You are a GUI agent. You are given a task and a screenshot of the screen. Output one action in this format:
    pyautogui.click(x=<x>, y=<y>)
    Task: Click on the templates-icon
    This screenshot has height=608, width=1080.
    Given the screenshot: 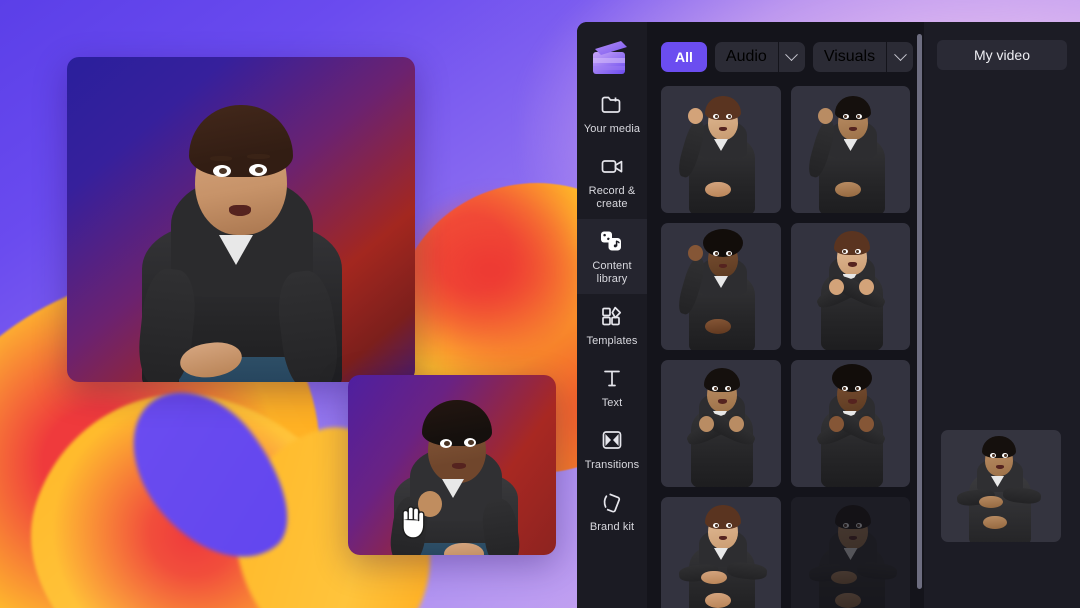 What is the action you would take?
    pyautogui.click(x=612, y=316)
    